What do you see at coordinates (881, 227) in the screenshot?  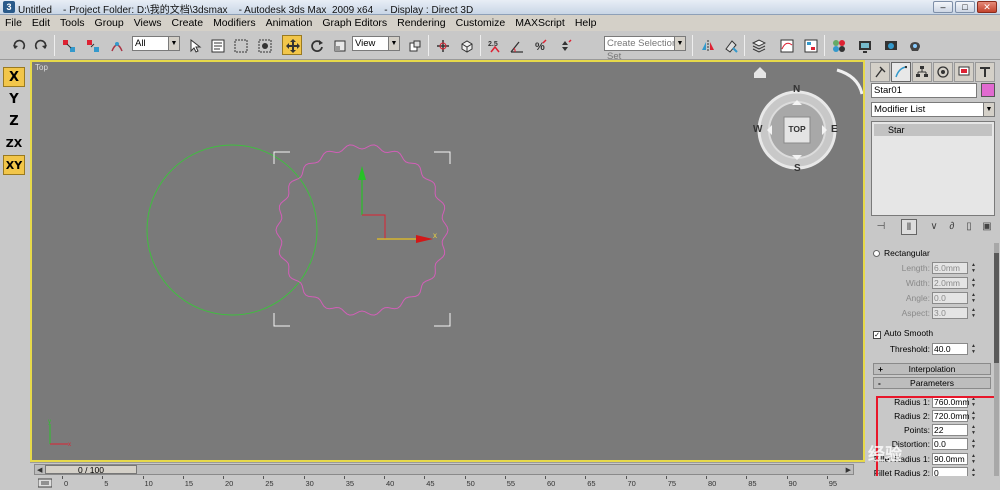 I see `pin-stack-icon: ⊣` at bounding box center [881, 227].